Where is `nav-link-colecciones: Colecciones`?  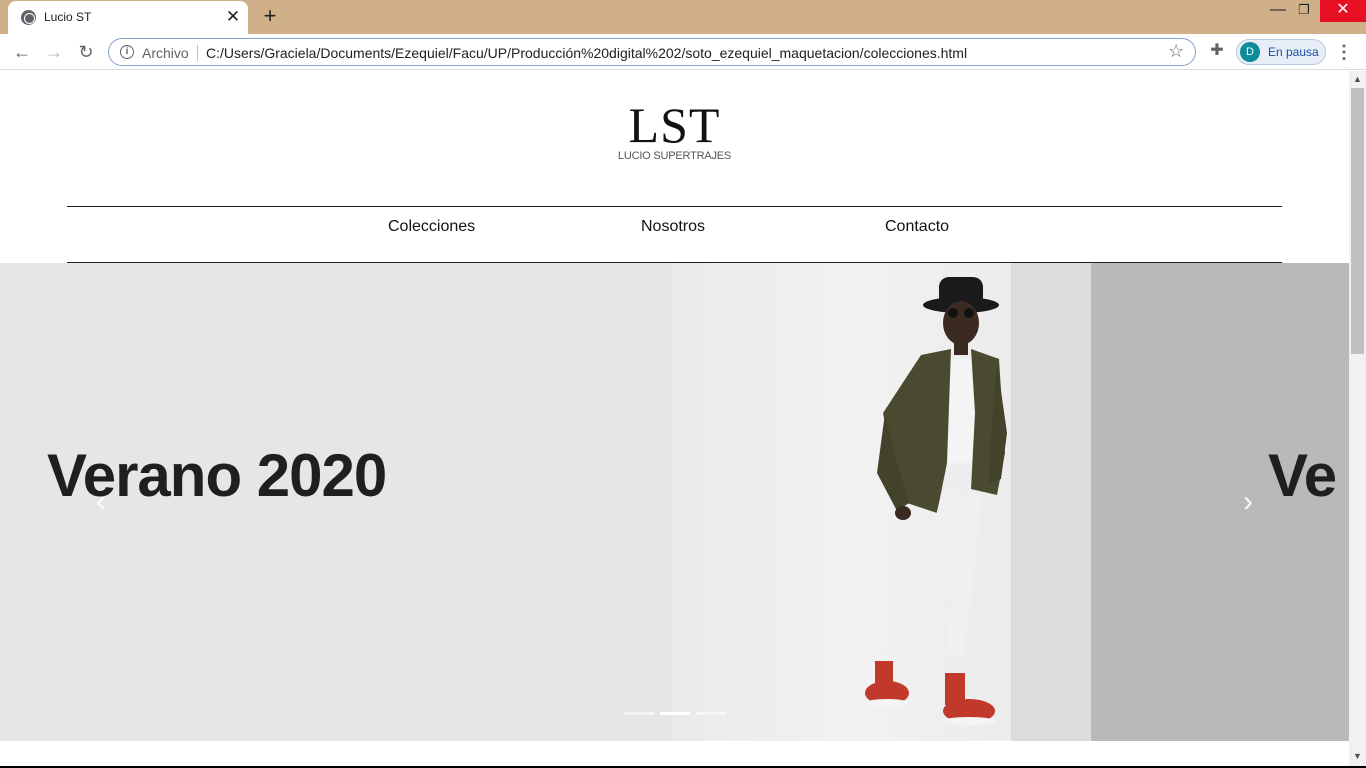 nav-link-colecciones: Colecciones is located at coordinates (431, 227).